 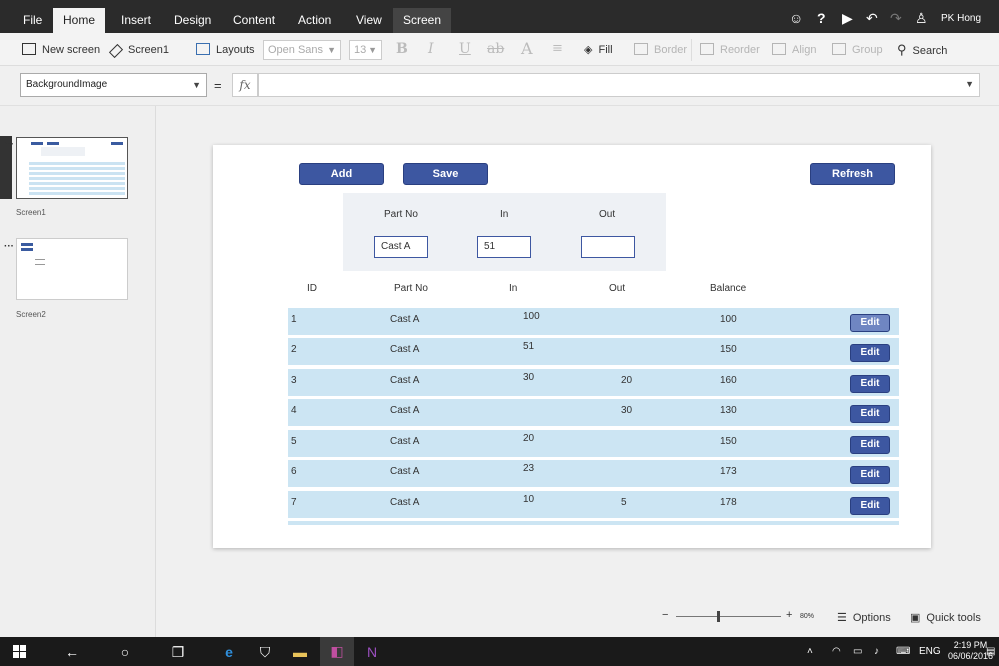 What do you see at coordinates (372, 652) in the screenshot?
I see `onenote-icon: N` at bounding box center [372, 652].